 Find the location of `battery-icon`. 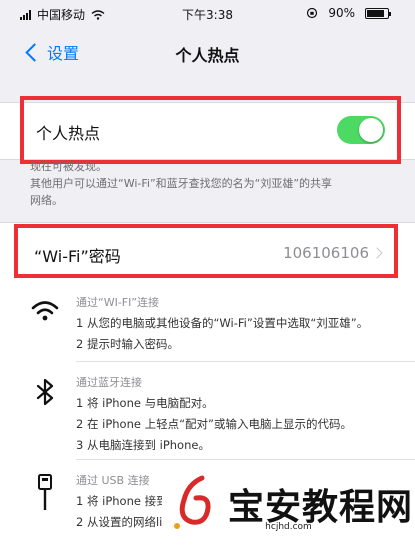

battery-icon is located at coordinates (378, 13).